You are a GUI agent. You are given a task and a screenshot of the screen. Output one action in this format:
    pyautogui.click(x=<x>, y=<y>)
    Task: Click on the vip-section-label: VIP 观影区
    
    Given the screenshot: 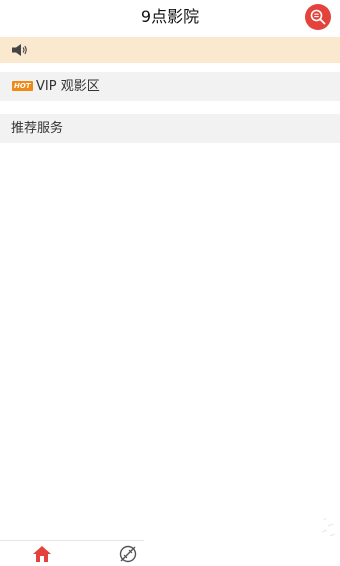 What is the action you would take?
    pyautogui.click(x=68, y=86)
    